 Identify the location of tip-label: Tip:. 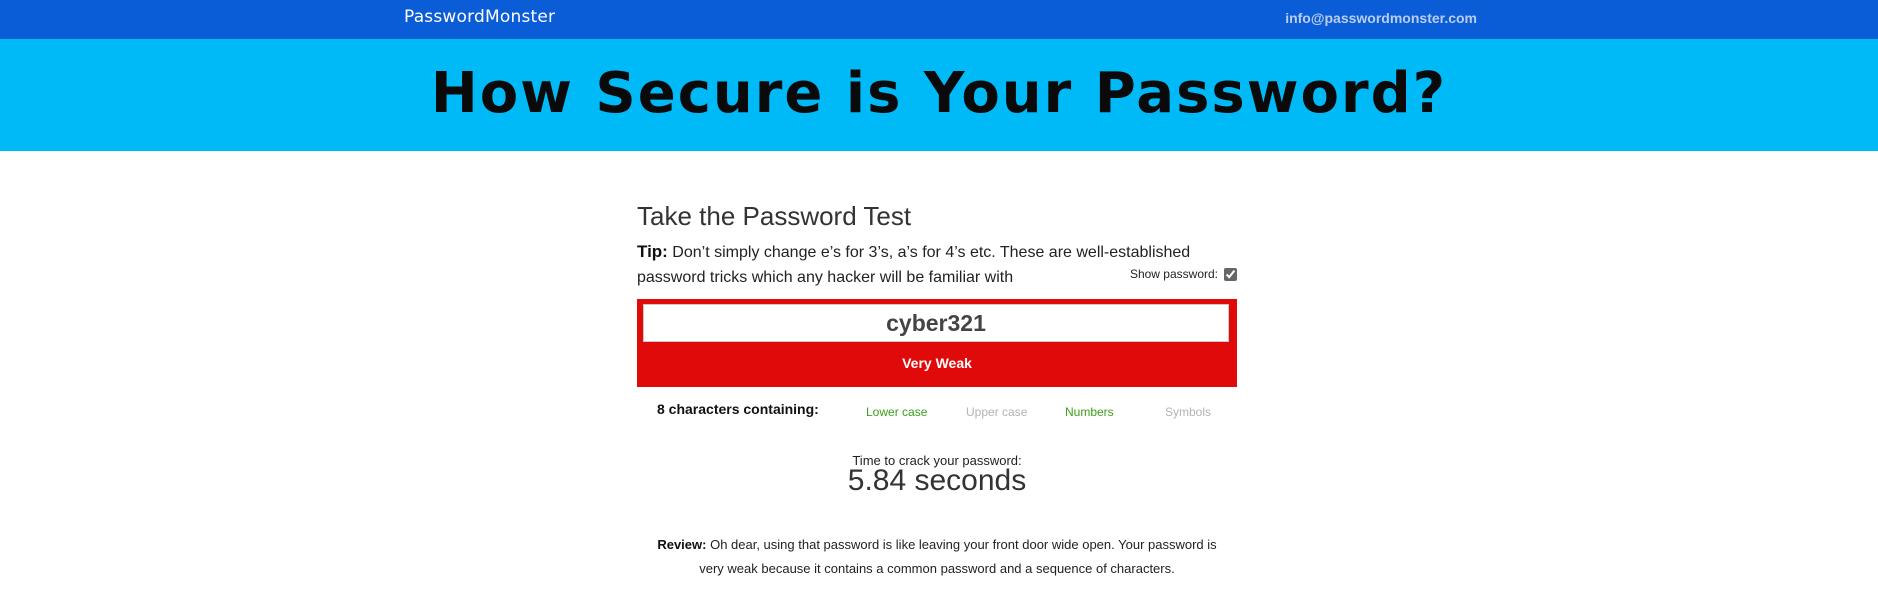
(652, 251).